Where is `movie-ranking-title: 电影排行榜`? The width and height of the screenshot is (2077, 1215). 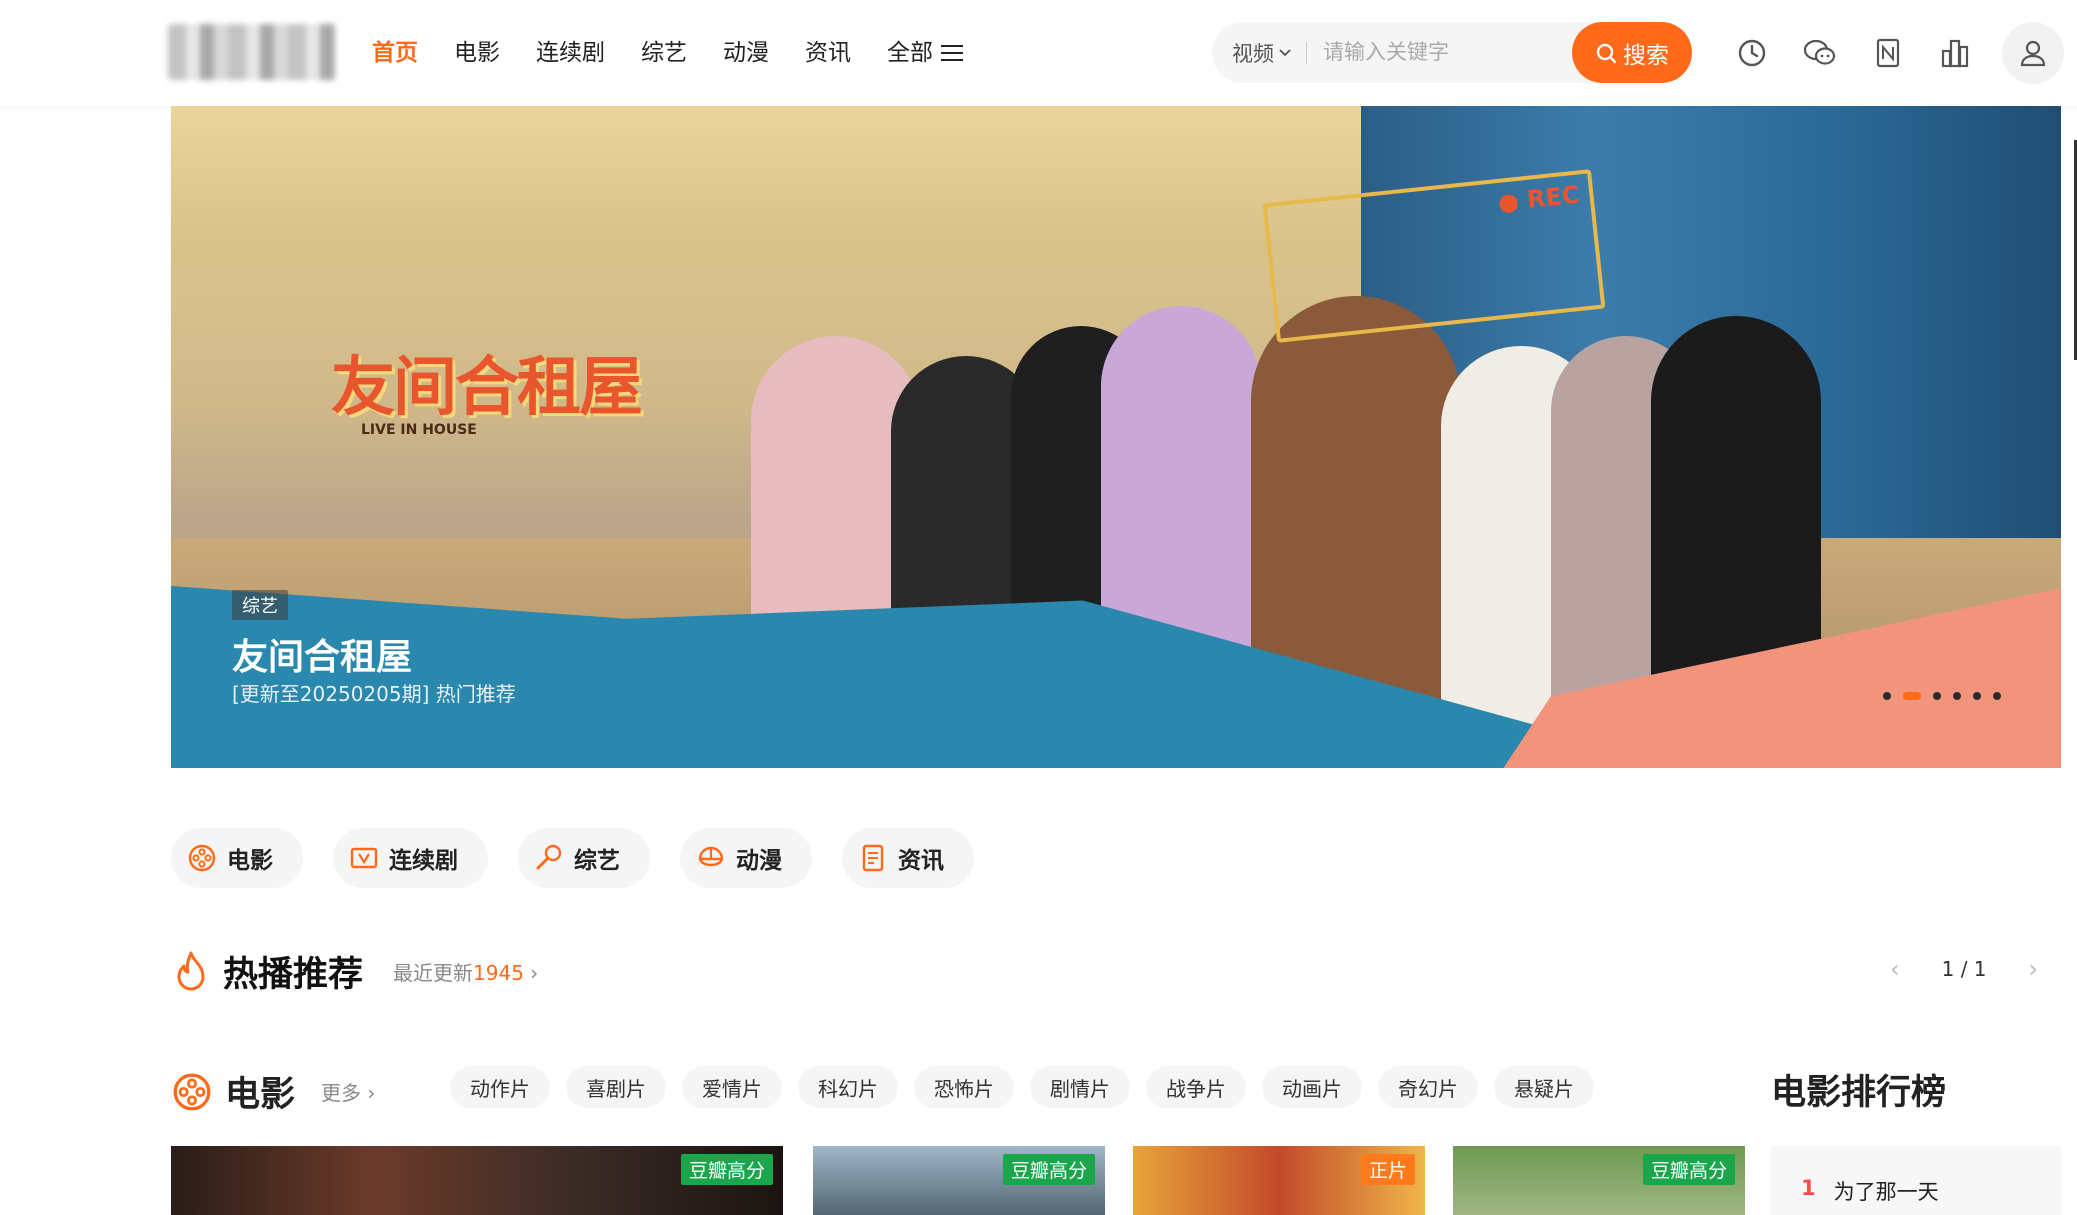
movie-ranking-title: 电影排行榜 is located at coordinates (1859, 1093).